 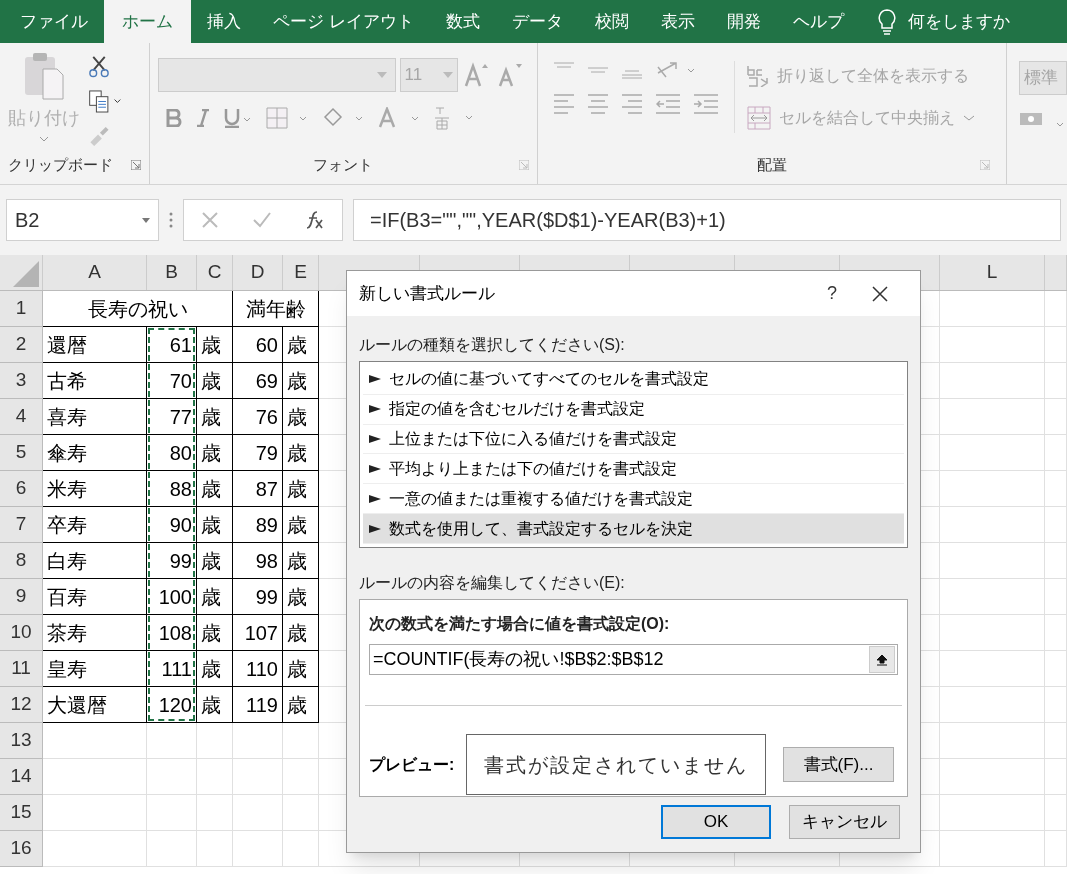 I want to click on row-header: 3, so click(x=21, y=381).